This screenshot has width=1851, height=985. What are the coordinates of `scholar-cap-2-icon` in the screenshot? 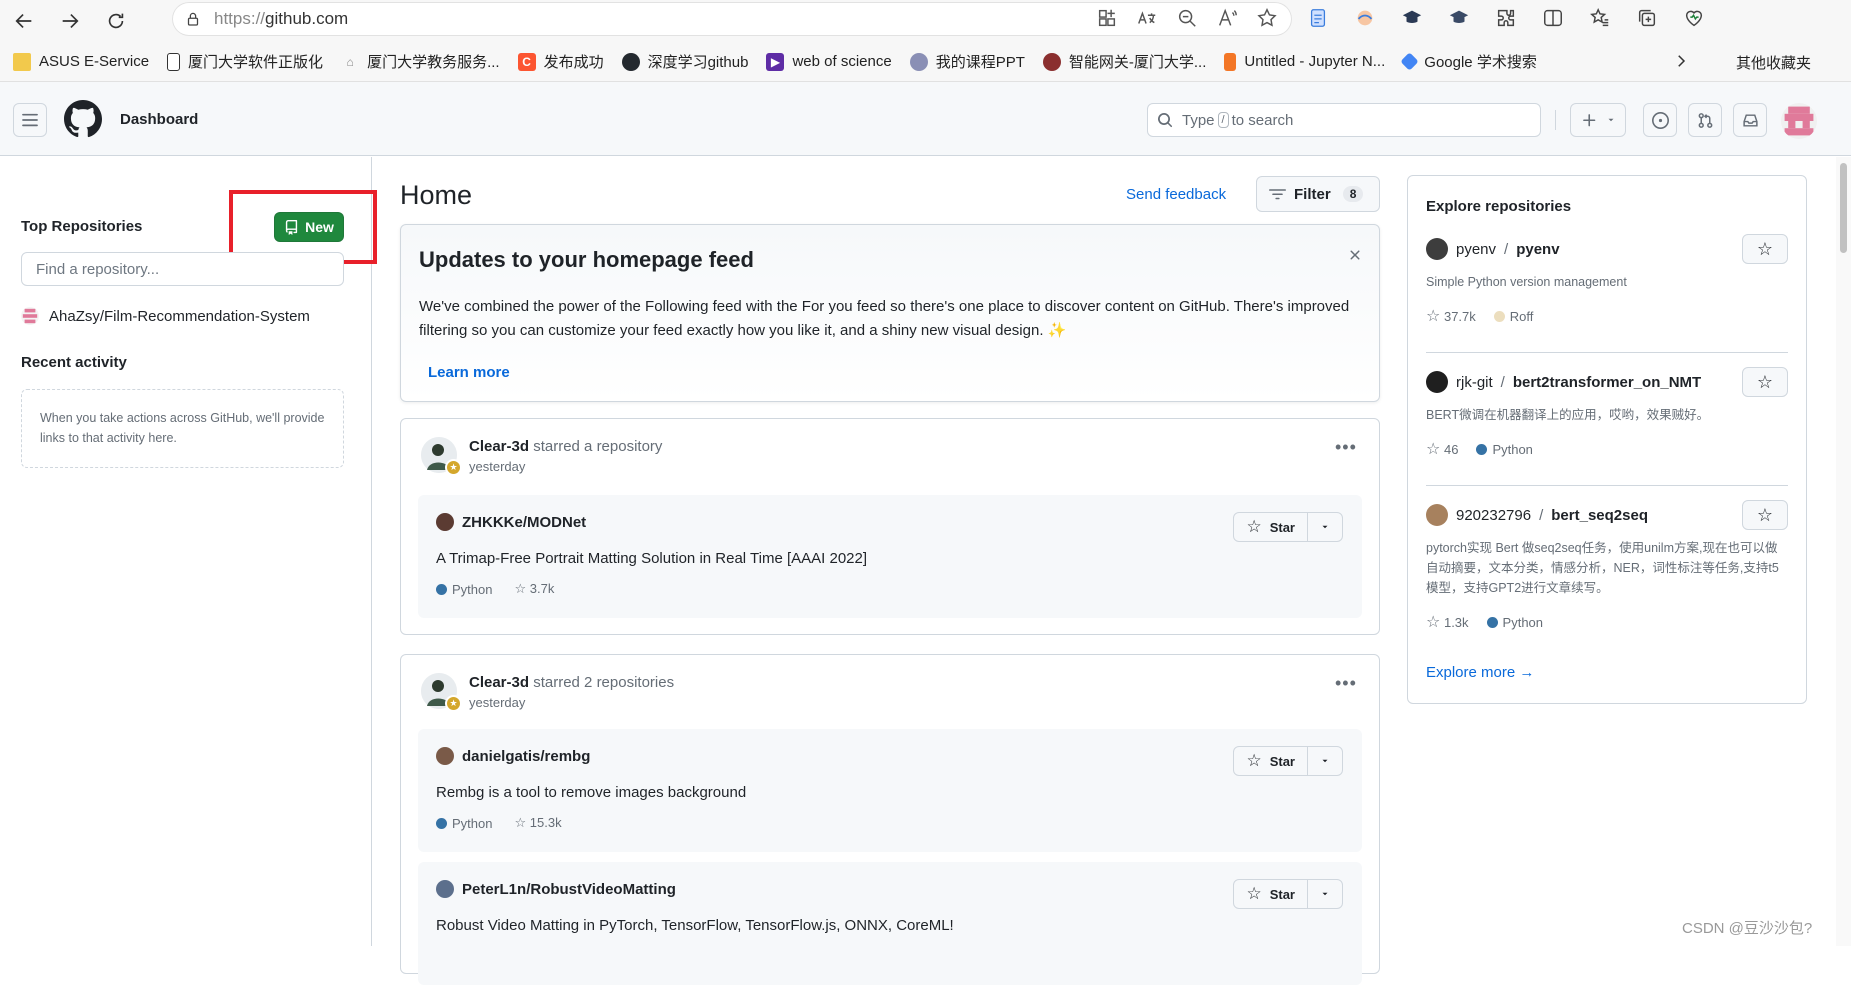 It's located at (1459, 18).